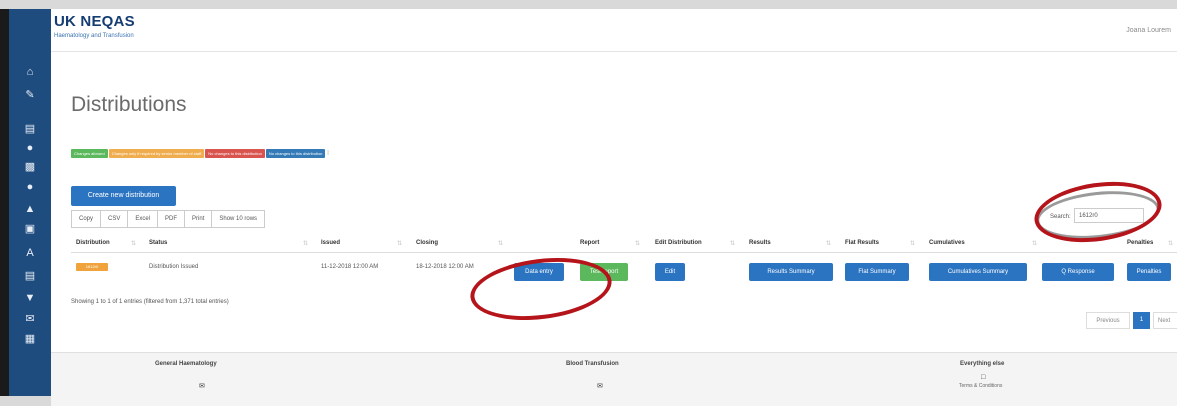  I want to click on col-issued: Issued, so click(330, 243).